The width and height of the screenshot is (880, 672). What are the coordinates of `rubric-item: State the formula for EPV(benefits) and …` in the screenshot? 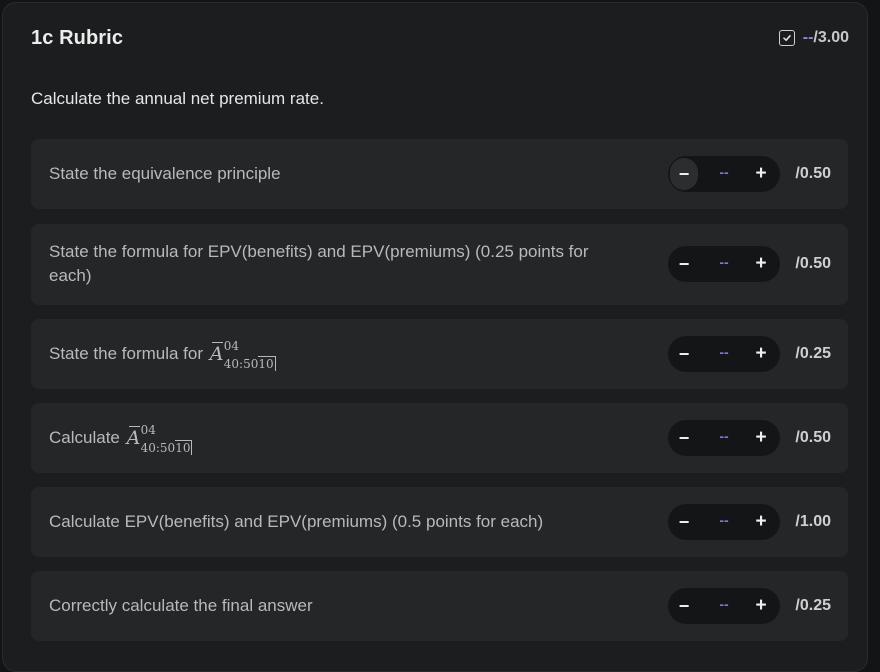 It's located at (439, 264).